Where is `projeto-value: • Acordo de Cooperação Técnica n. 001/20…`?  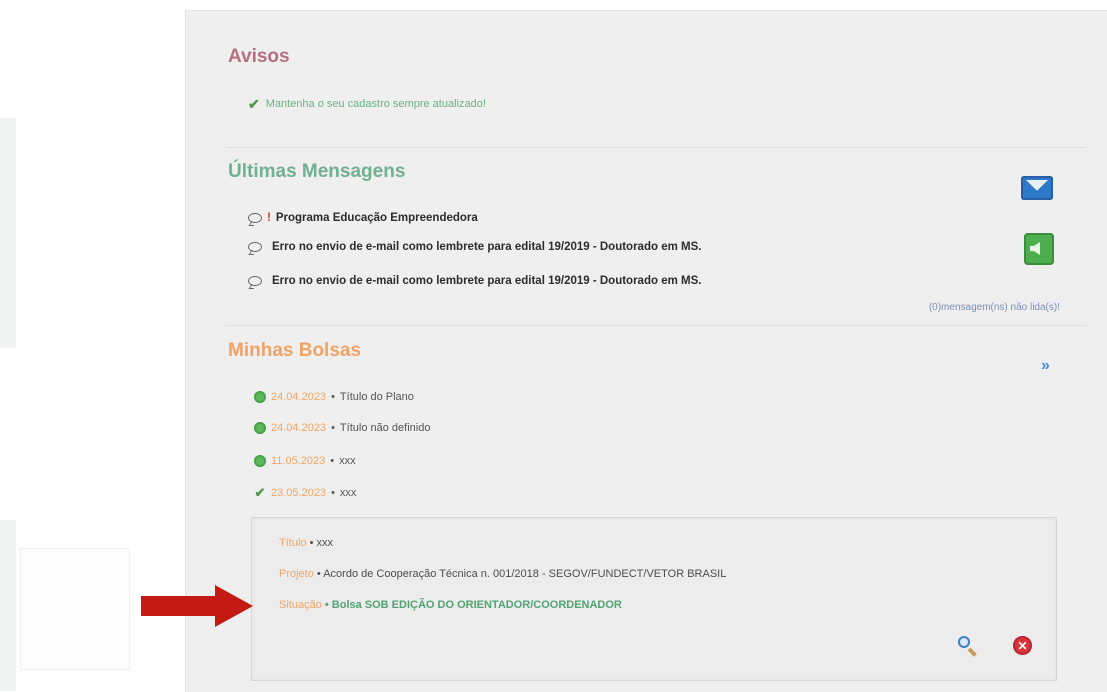 projeto-value: • Acordo de Cooperação Técnica n. 001/20… is located at coordinates (521, 574).